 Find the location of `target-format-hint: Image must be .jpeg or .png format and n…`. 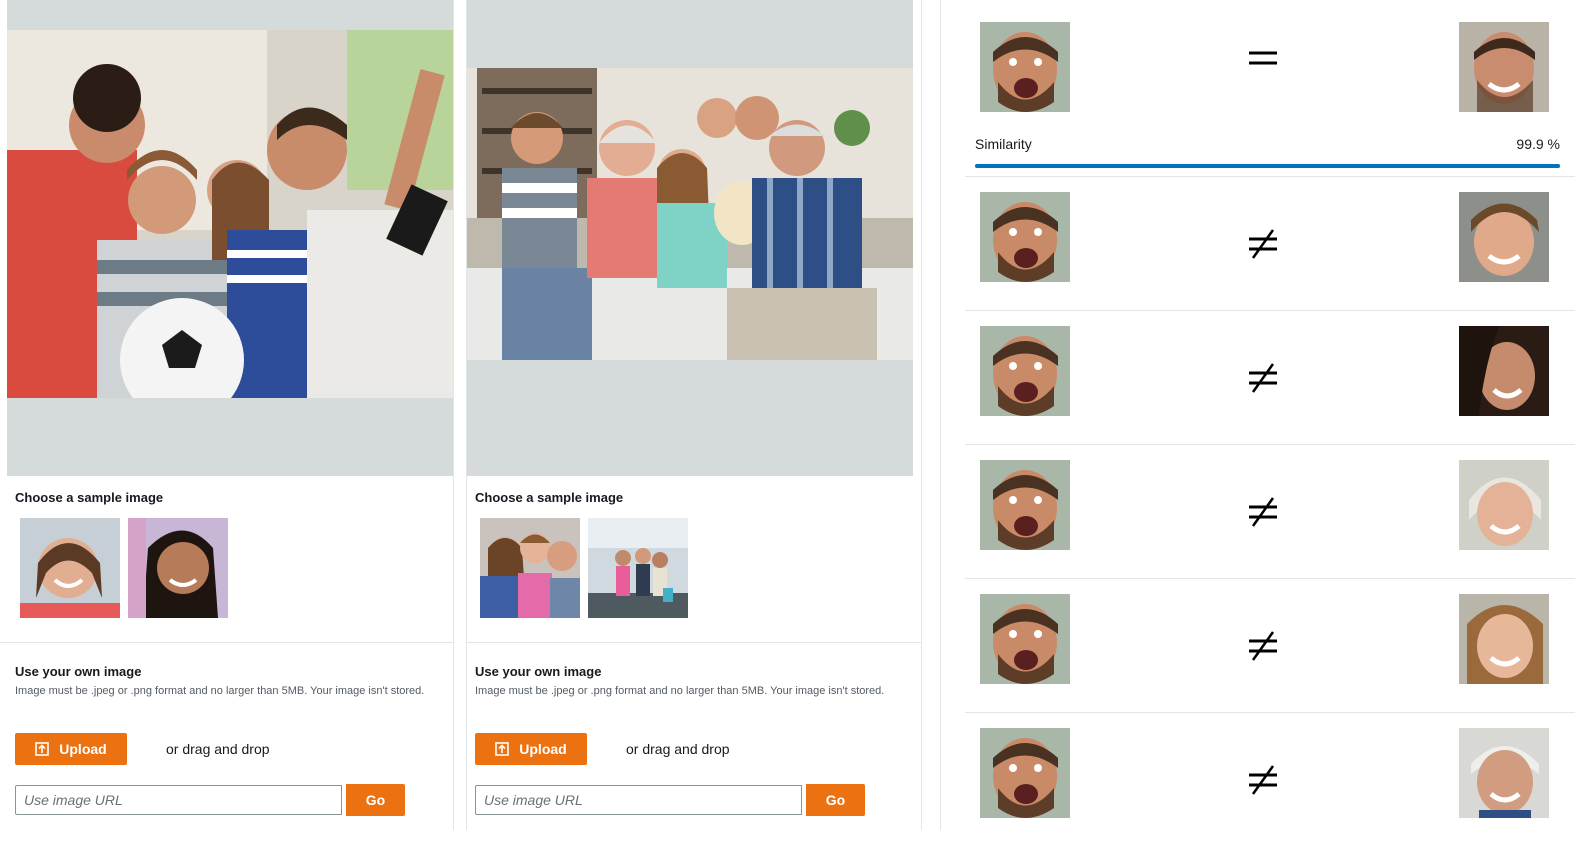

target-format-hint: Image must be .jpeg or .png format and n… is located at coordinates (680, 691).